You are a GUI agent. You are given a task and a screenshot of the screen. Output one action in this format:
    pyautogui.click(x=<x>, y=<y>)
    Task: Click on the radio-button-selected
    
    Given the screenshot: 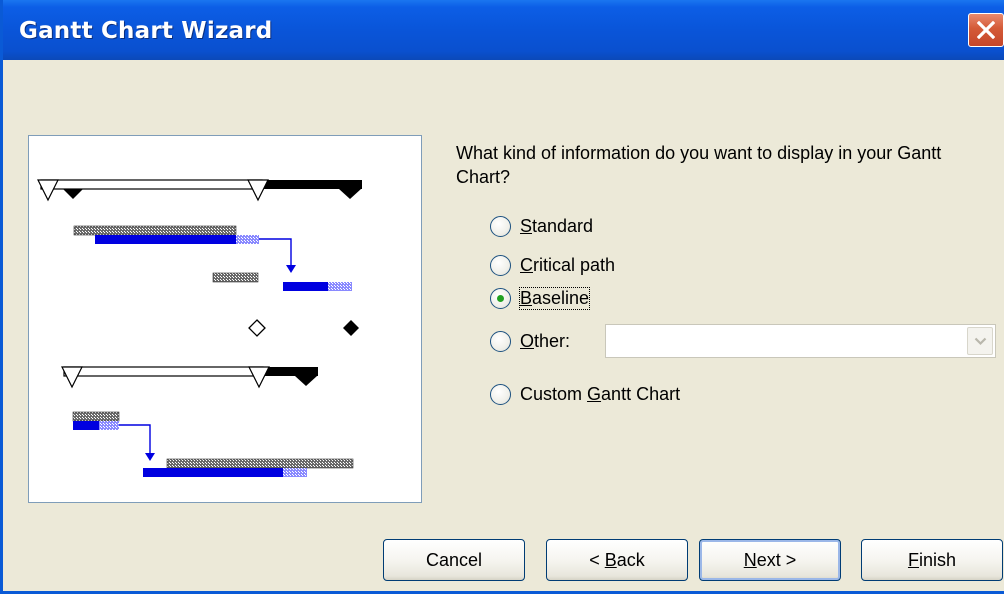 What is the action you would take?
    pyautogui.click(x=500, y=298)
    